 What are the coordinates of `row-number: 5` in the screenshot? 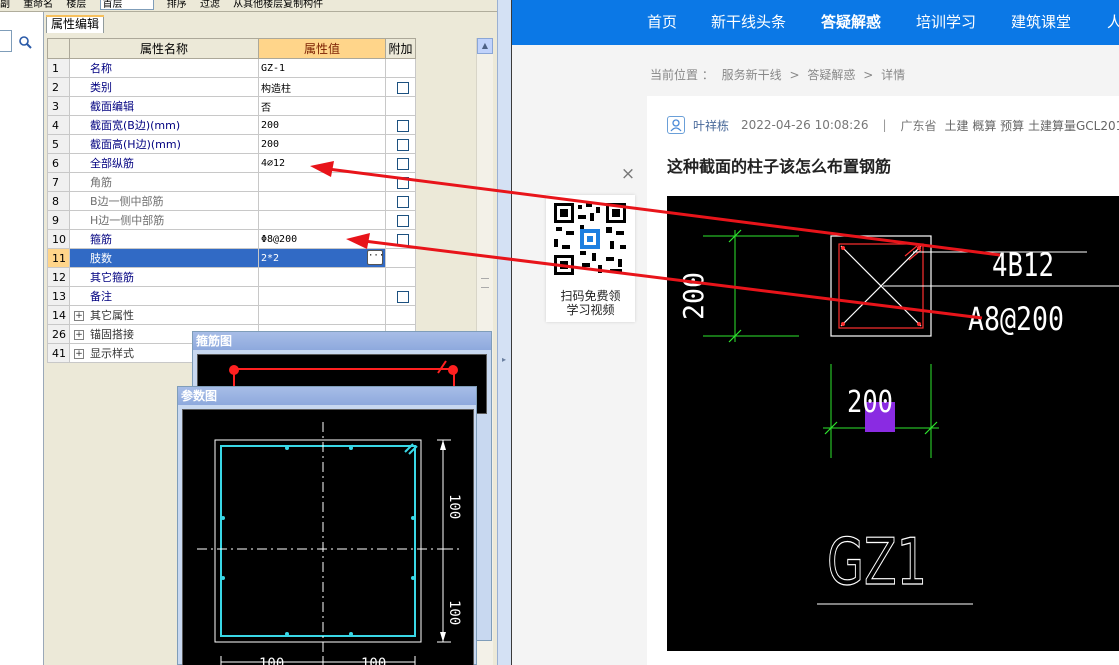 It's located at (58, 144).